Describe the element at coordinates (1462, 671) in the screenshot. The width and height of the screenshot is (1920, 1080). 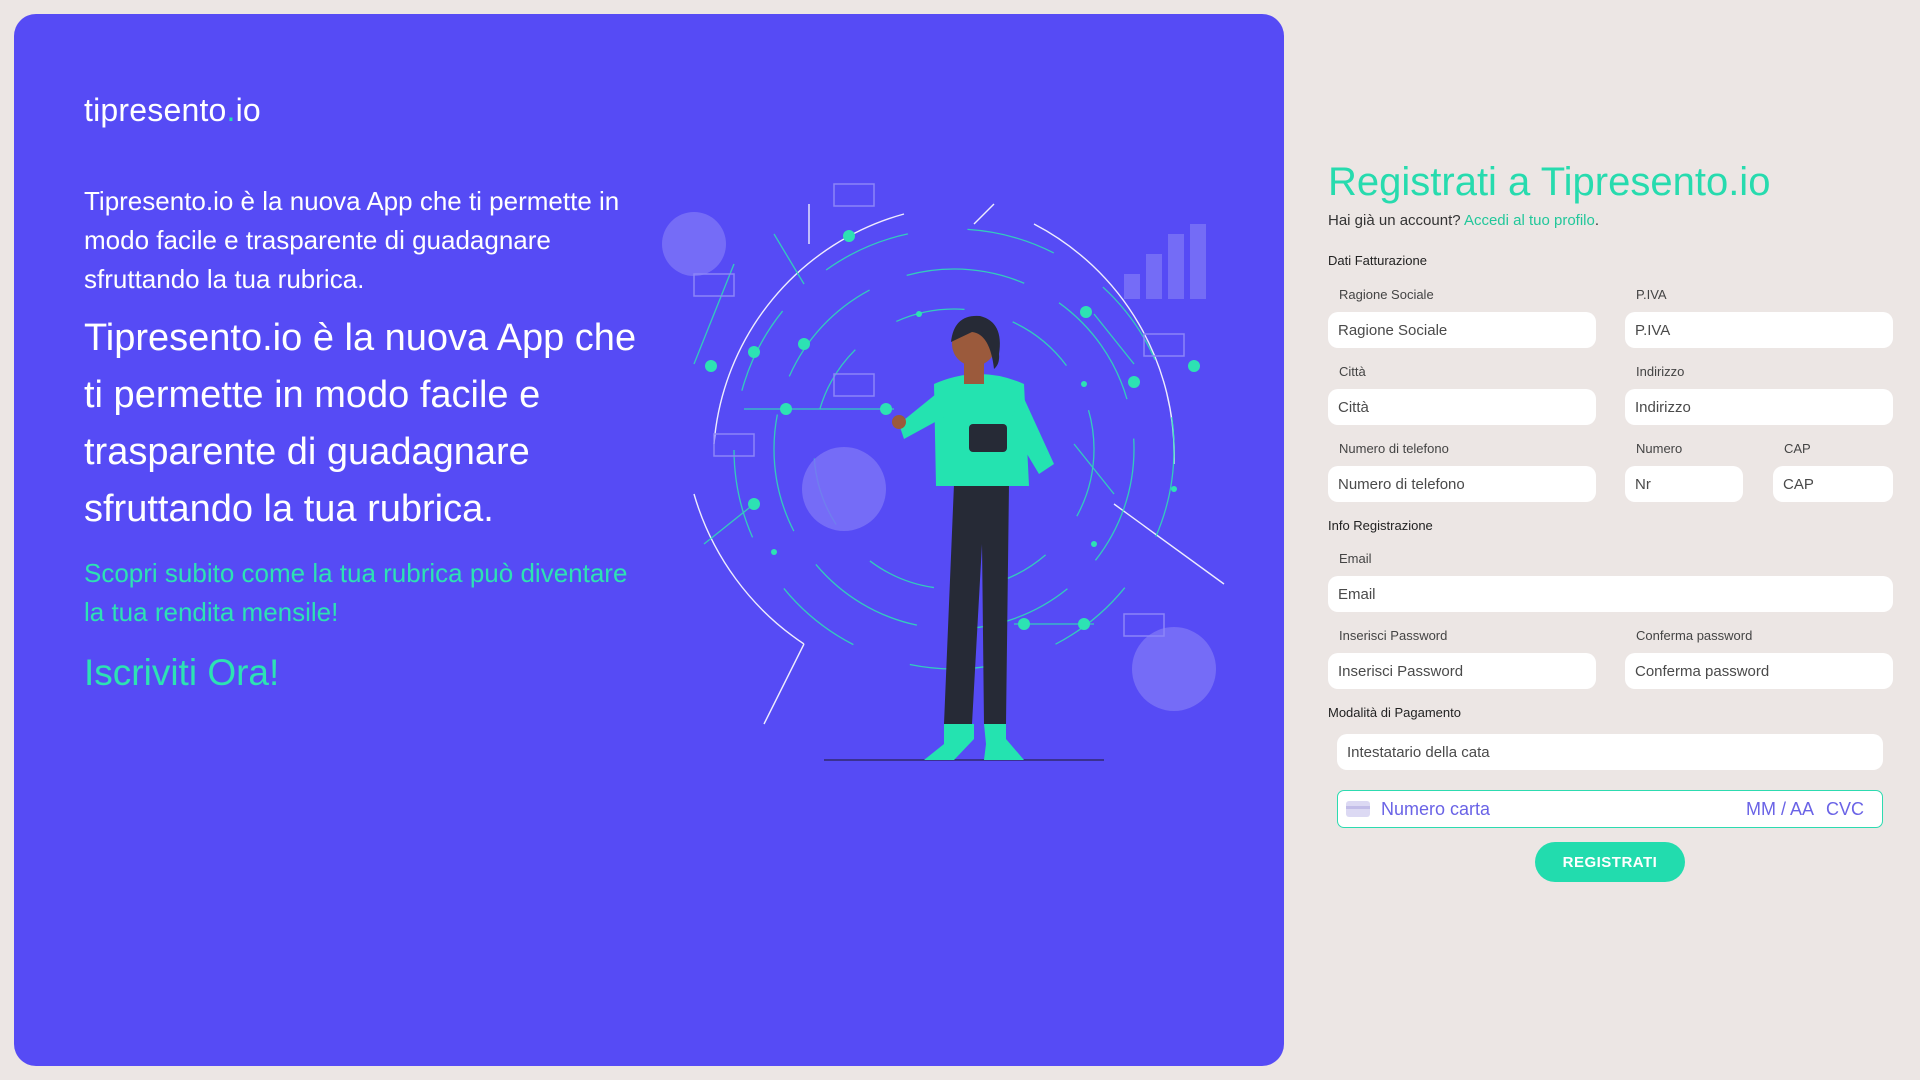
I see `password-input` at that location.